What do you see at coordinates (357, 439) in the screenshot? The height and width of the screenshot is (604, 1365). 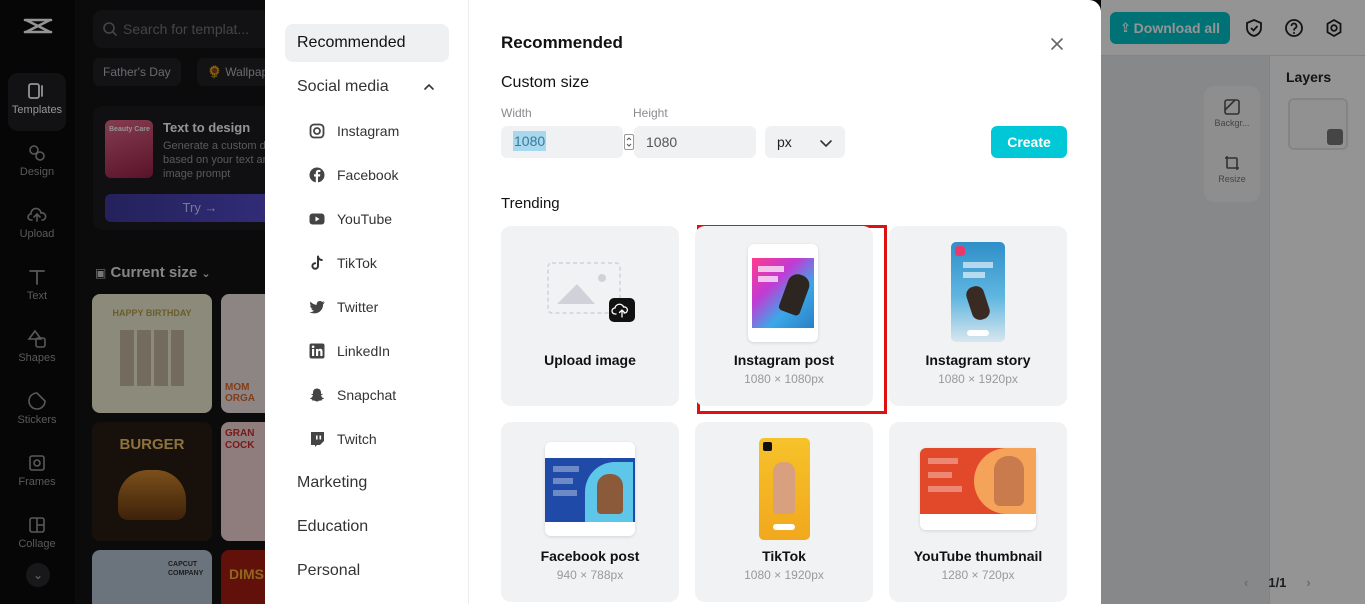 I see `nav-item-label: Twitch` at bounding box center [357, 439].